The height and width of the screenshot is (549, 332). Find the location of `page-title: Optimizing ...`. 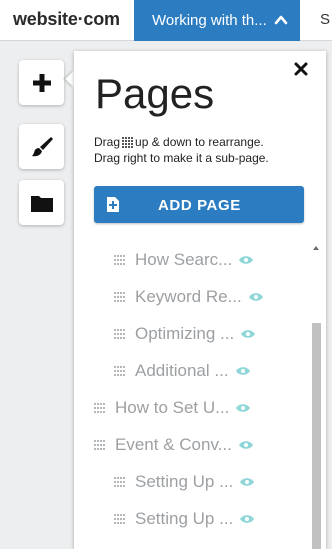

page-title: Optimizing ... is located at coordinates (185, 333).